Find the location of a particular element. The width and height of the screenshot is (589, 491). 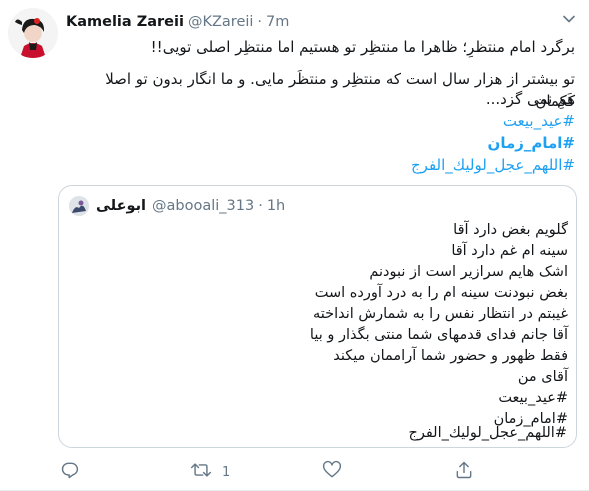

heart-icon is located at coordinates (332, 472).